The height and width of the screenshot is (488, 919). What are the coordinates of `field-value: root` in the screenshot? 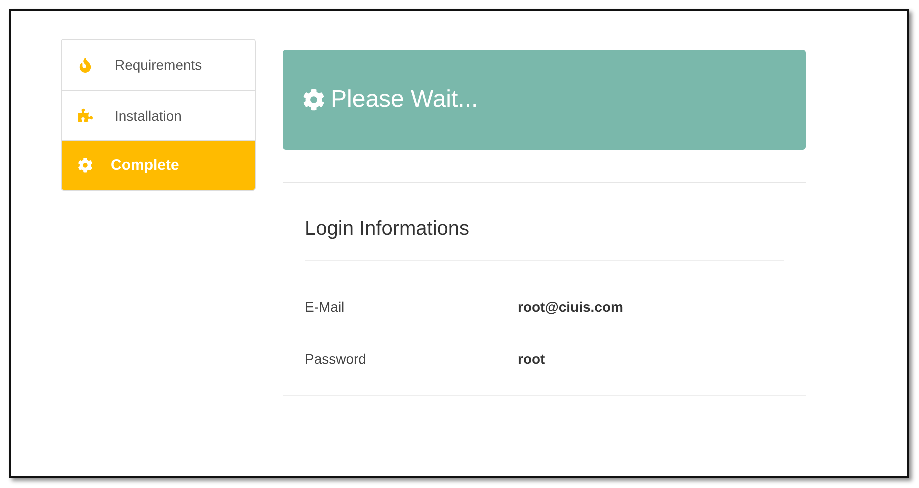 It's located at (532, 359).